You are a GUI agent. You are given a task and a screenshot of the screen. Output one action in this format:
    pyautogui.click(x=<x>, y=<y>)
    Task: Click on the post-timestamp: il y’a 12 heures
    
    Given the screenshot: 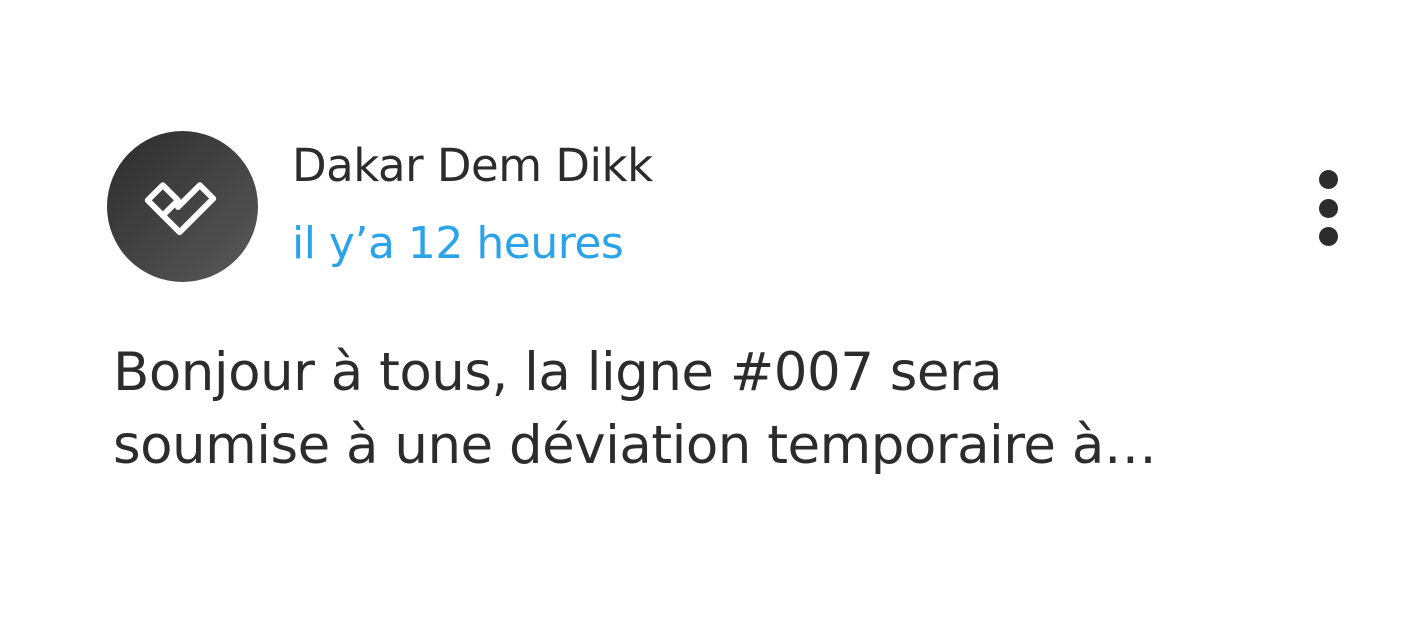 What is the action you would take?
    pyautogui.click(x=458, y=243)
    